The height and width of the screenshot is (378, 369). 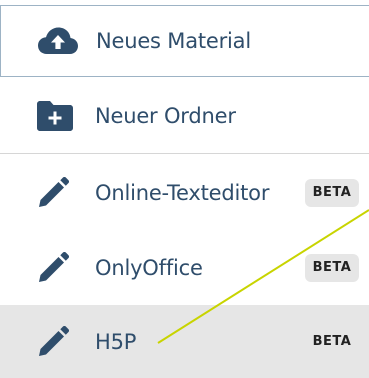 What do you see at coordinates (149, 267) in the screenshot?
I see `menu-item-label: OnlyOffice` at bounding box center [149, 267].